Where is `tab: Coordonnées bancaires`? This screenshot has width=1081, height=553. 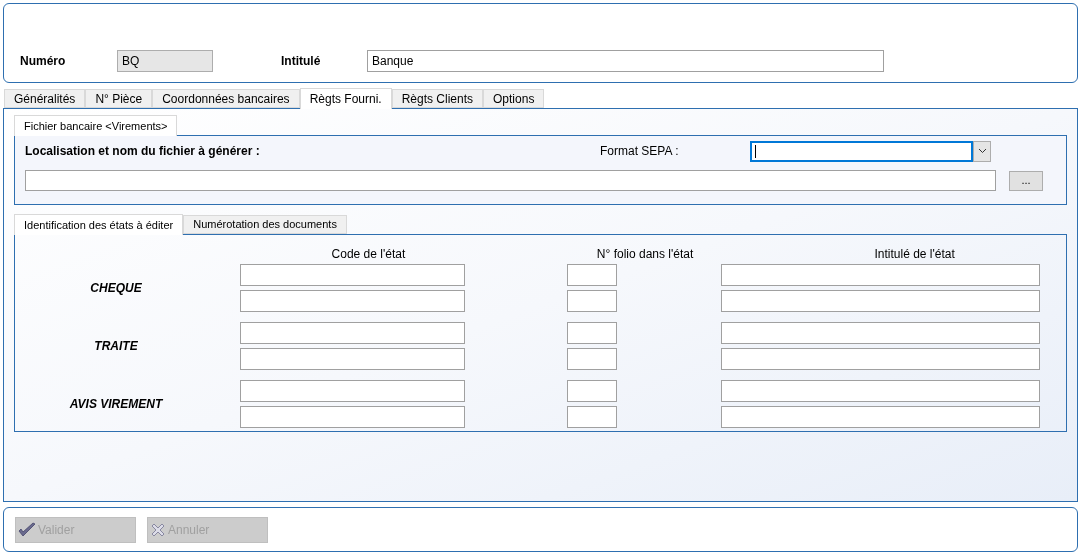 tab: Coordonnées bancaires is located at coordinates (226, 98).